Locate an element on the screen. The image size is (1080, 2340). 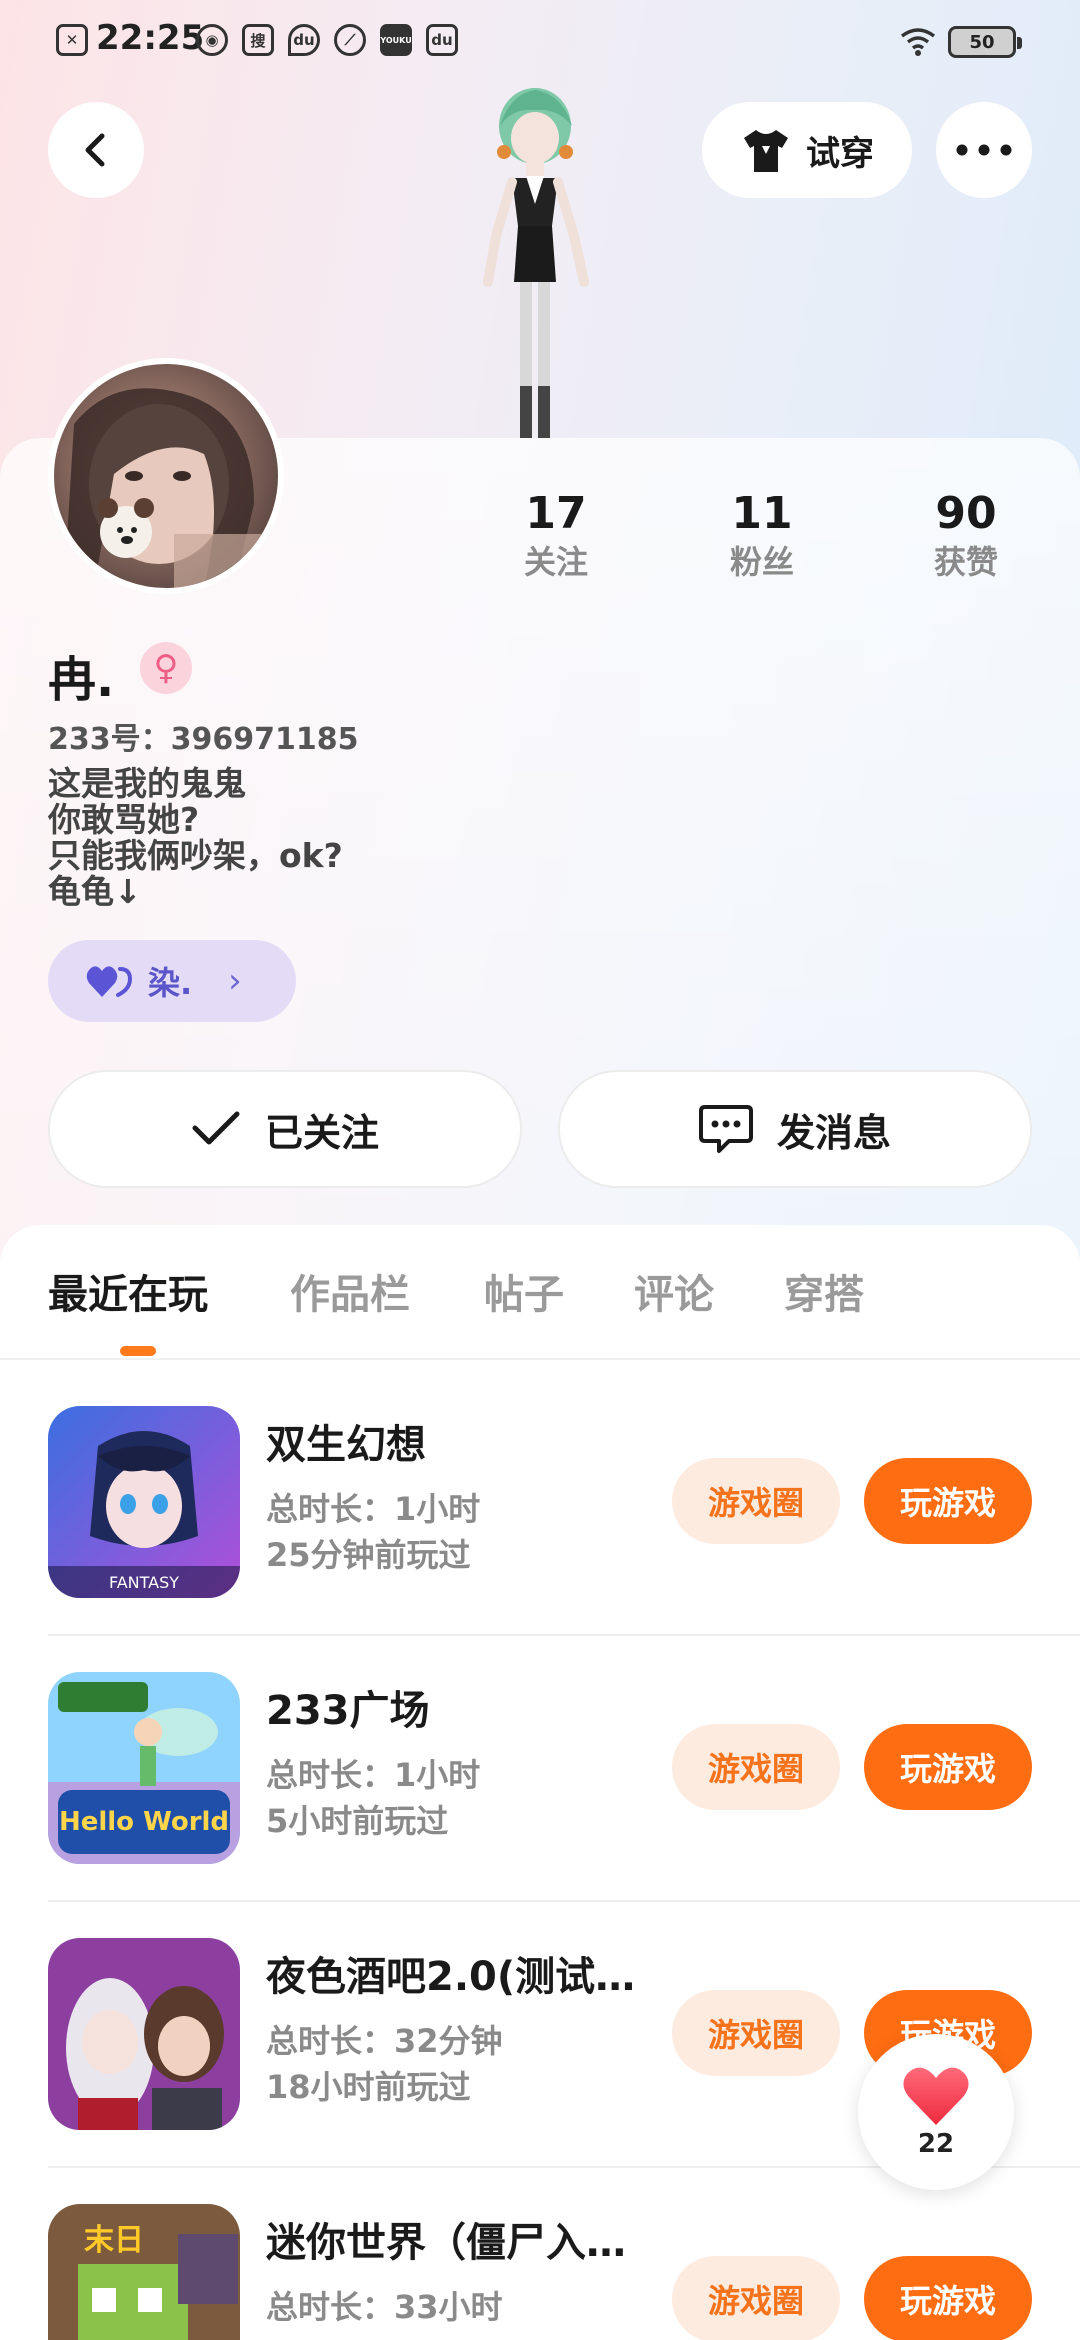
bio-line: 只能我俩吵架，ok? is located at coordinates (195, 855).